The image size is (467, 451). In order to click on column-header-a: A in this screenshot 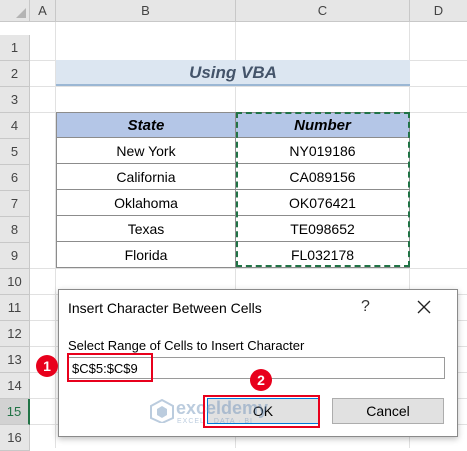, I will do `click(43, 11)`.